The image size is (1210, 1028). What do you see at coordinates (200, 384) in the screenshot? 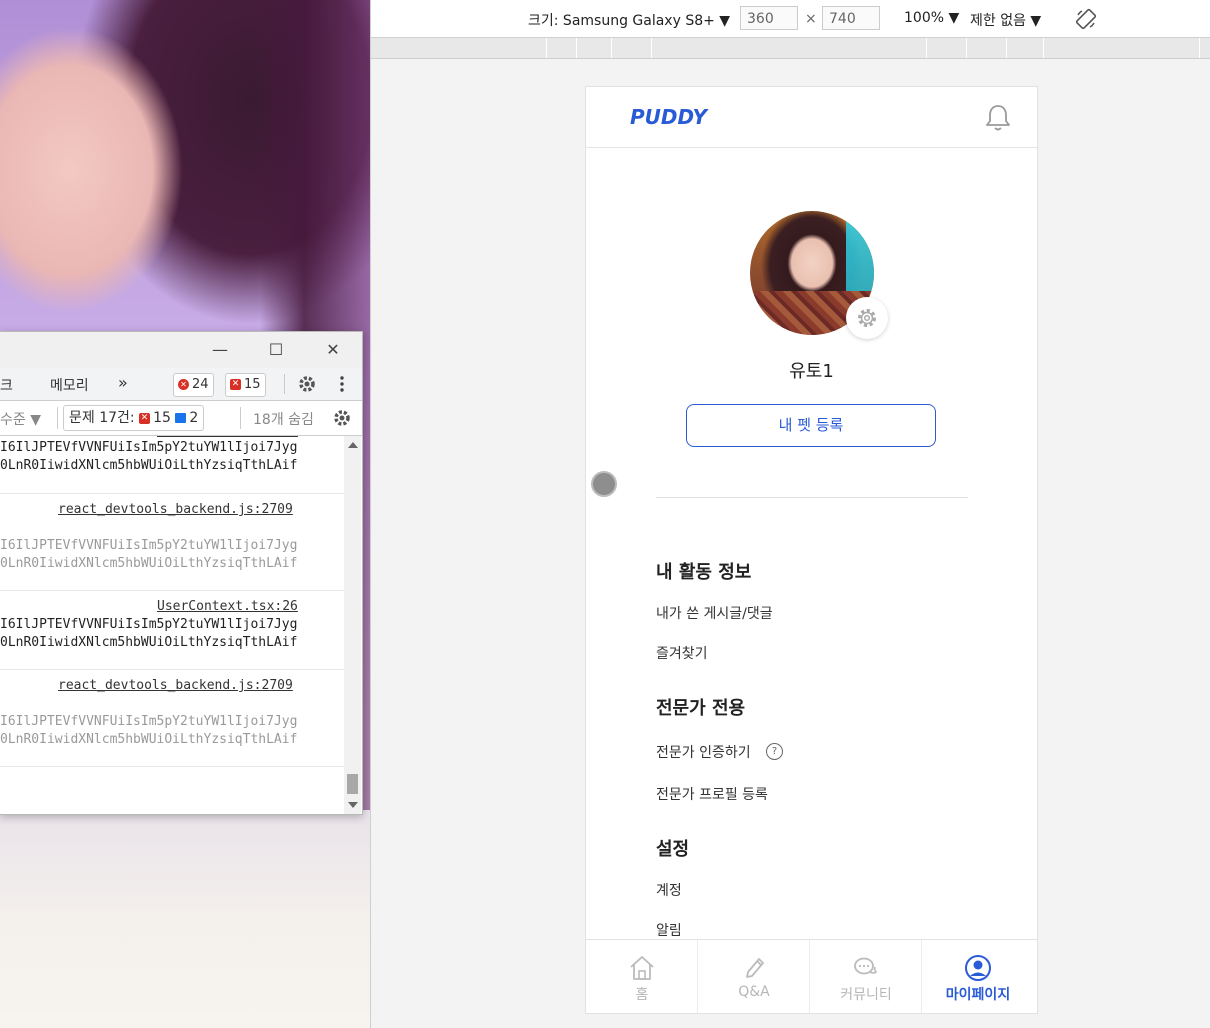
I see `error-count: 24` at bounding box center [200, 384].